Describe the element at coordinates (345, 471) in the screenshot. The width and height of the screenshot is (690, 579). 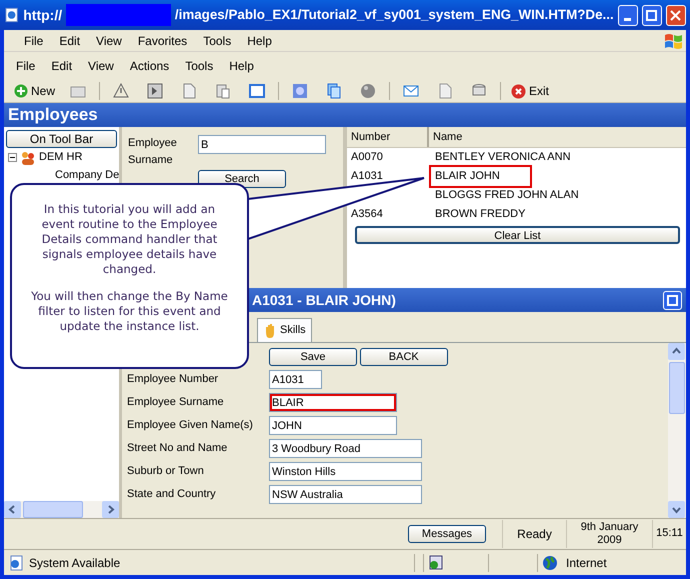
I see `text-field: Winston Hills` at that location.